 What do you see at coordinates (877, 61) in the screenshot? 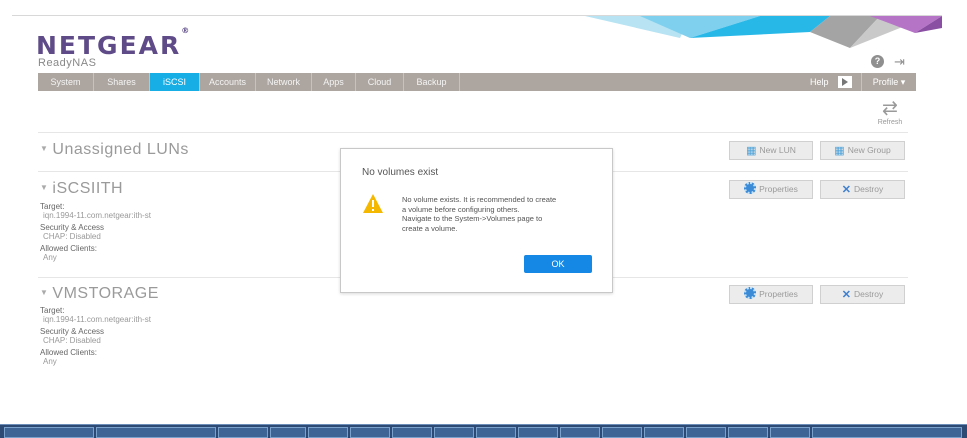
I see `help-circle-icon: ?` at bounding box center [877, 61].